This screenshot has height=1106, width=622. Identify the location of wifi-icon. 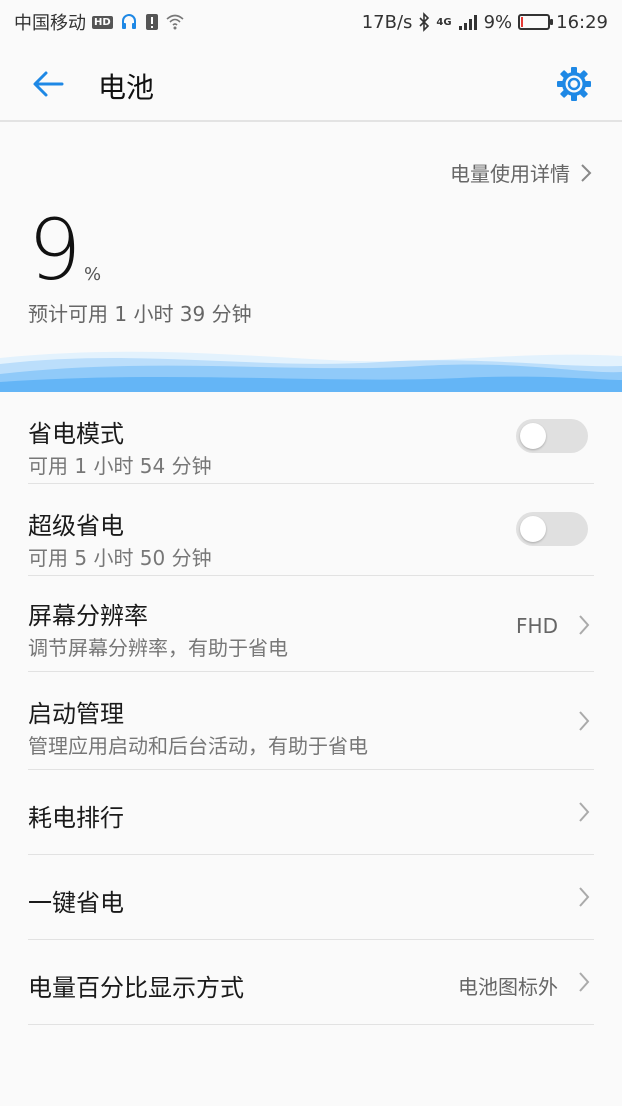
(175, 22).